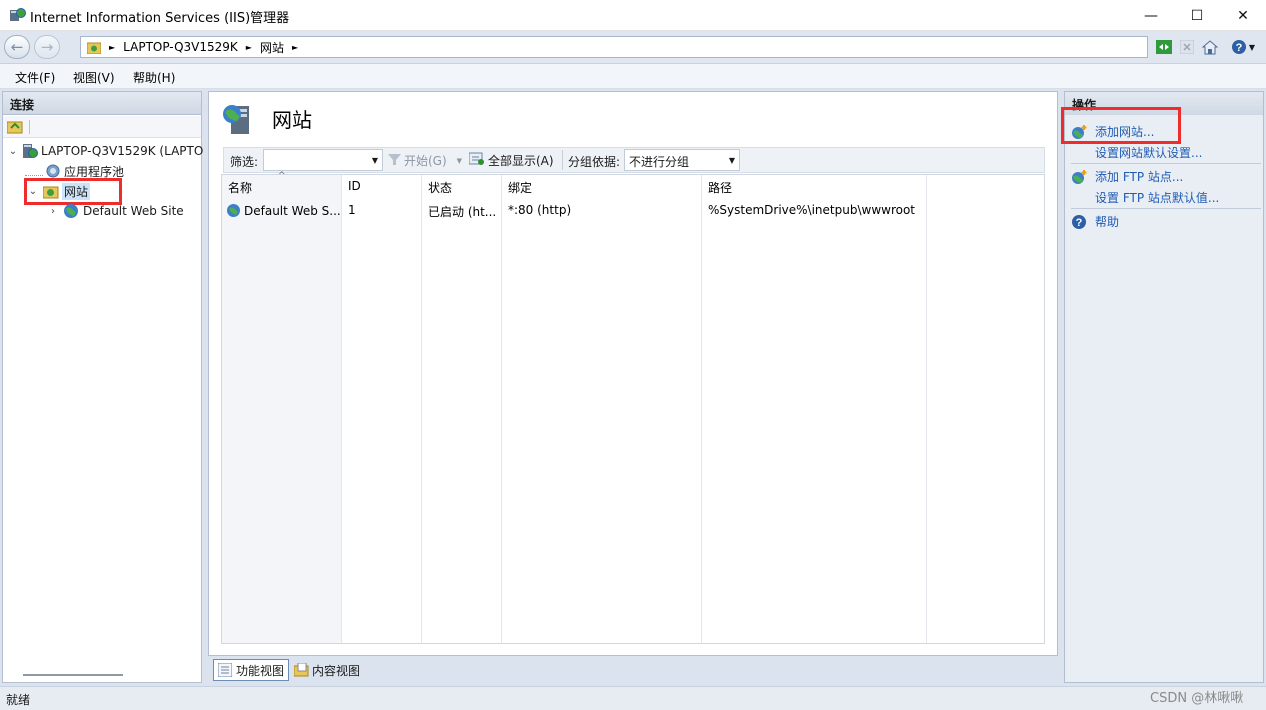 The width and height of the screenshot is (1266, 710). I want to click on tab-content-view: 内容视图, so click(327, 670).